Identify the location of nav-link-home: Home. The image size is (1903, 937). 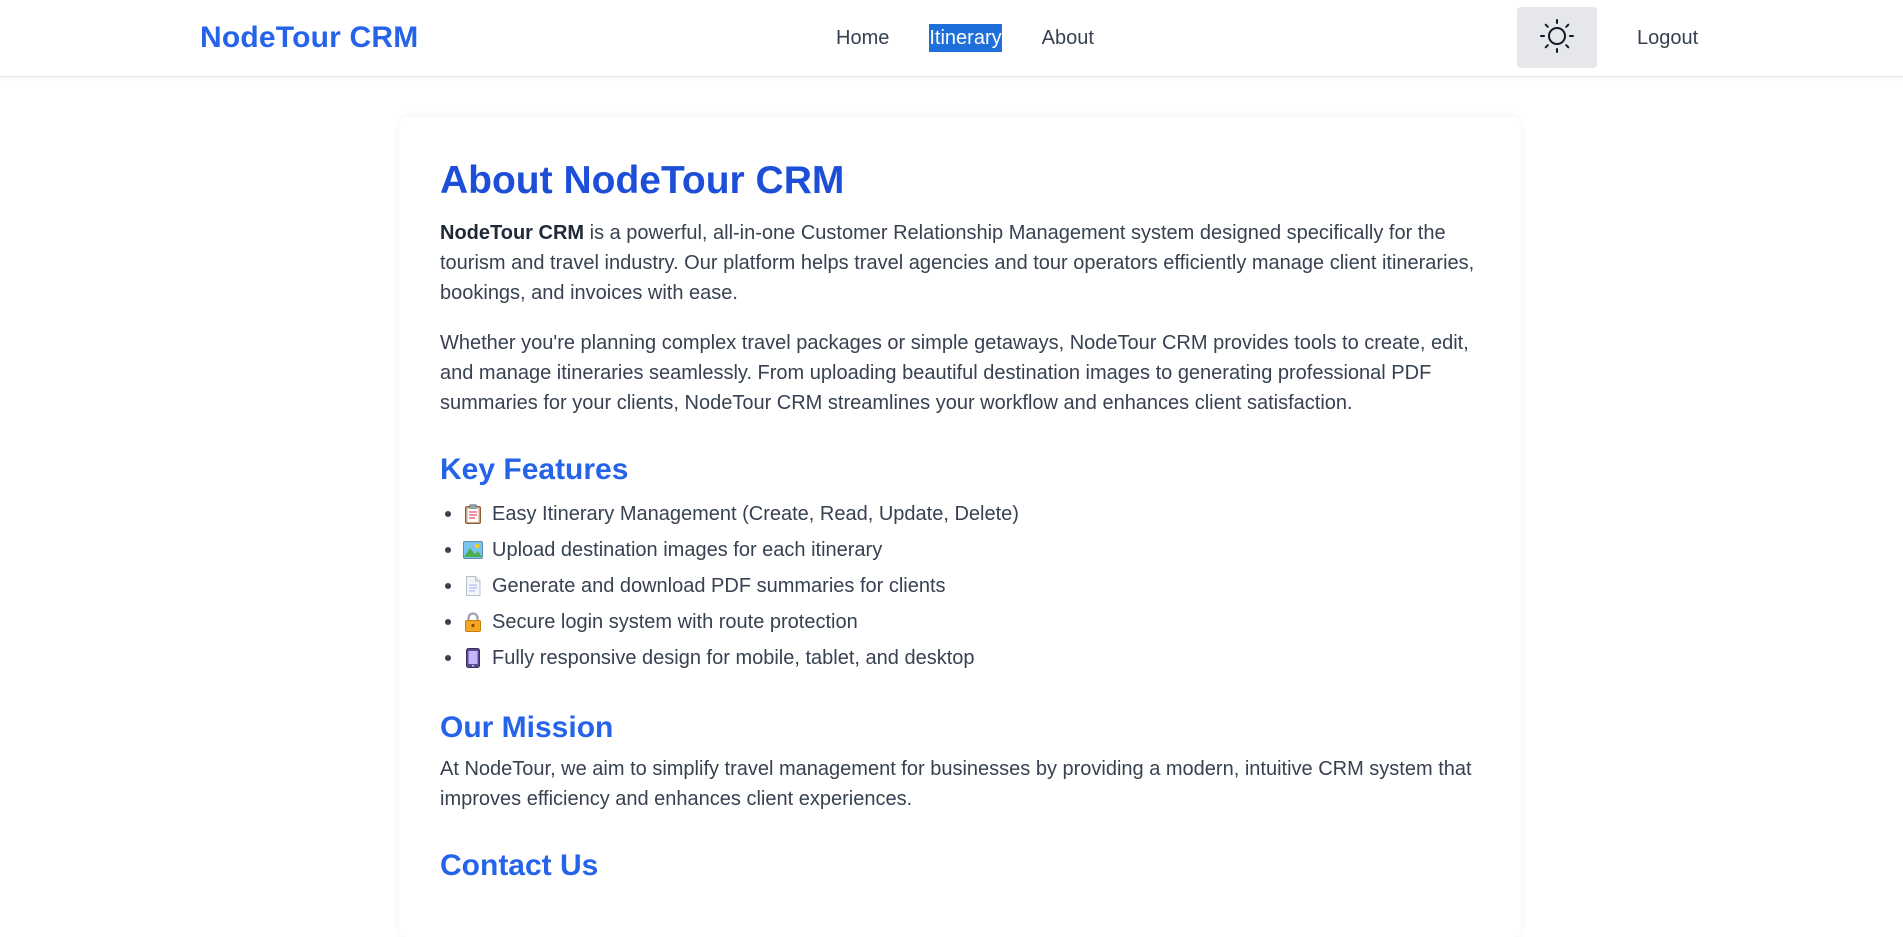
(862, 38).